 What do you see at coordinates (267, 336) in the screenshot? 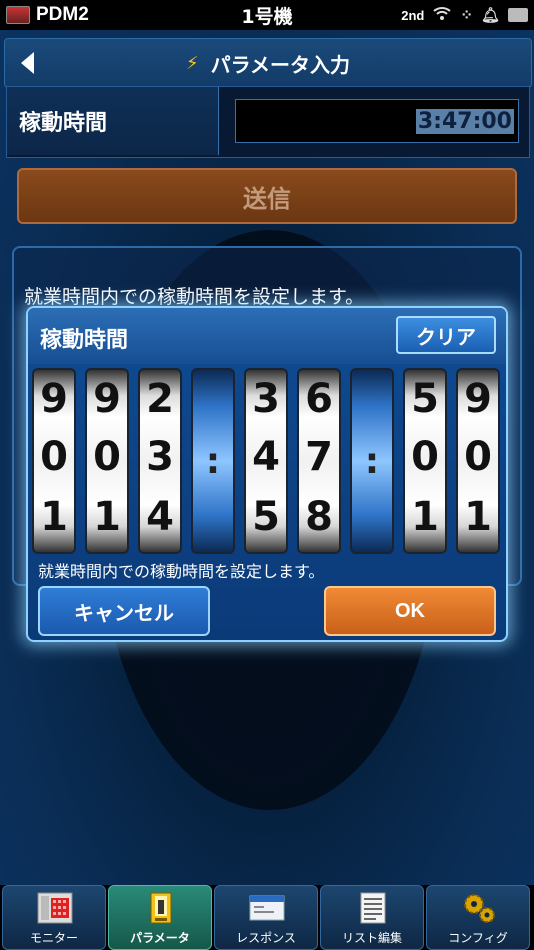
I see `dialog-header: 稼動時間 クリア` at bounding box center [267, 336].